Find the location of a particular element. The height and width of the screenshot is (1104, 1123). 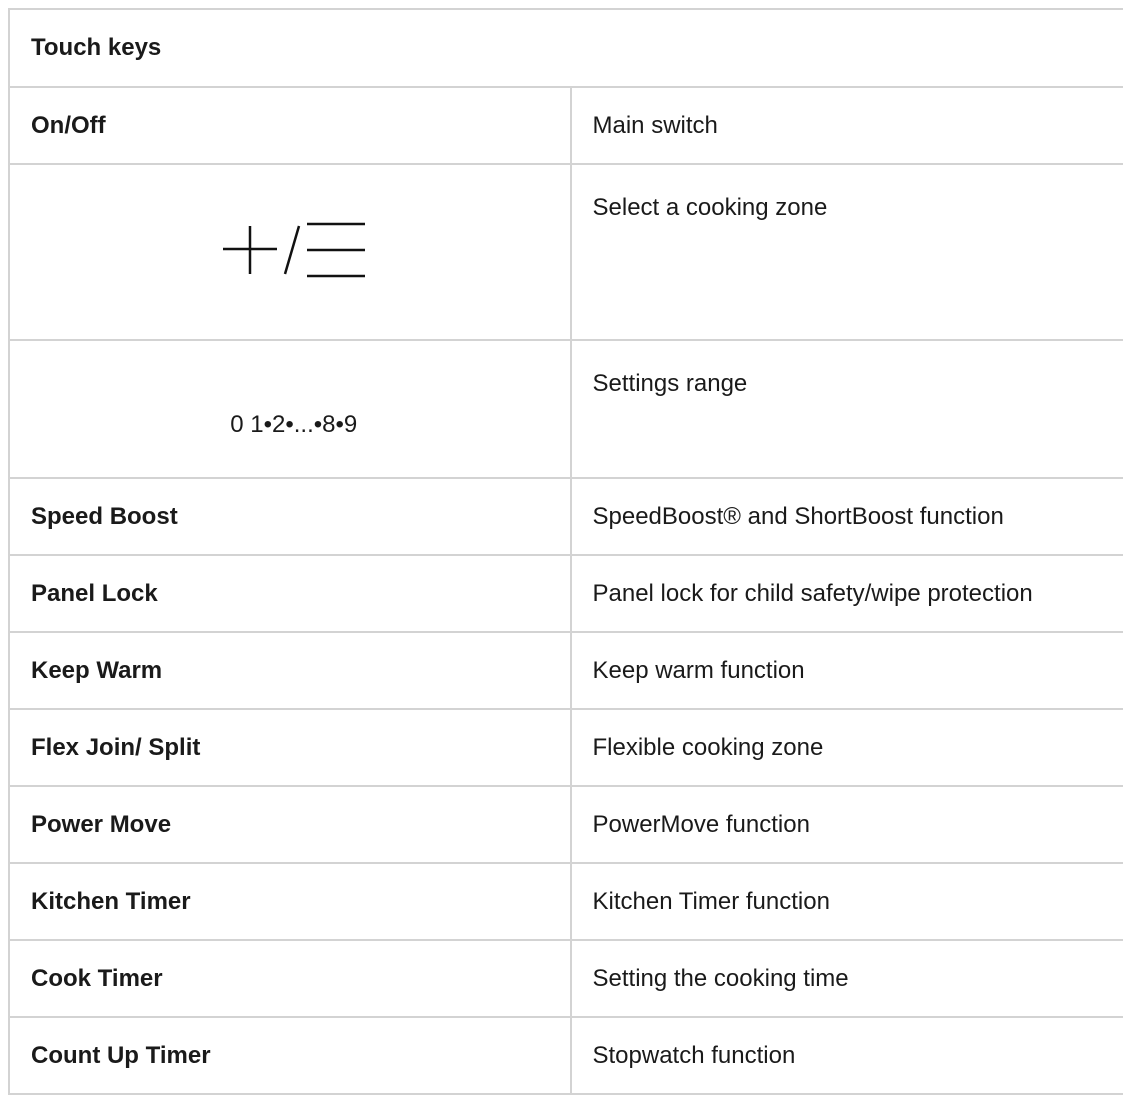

key-description: Kitchen Timer function is located at coordinates (846, 901).